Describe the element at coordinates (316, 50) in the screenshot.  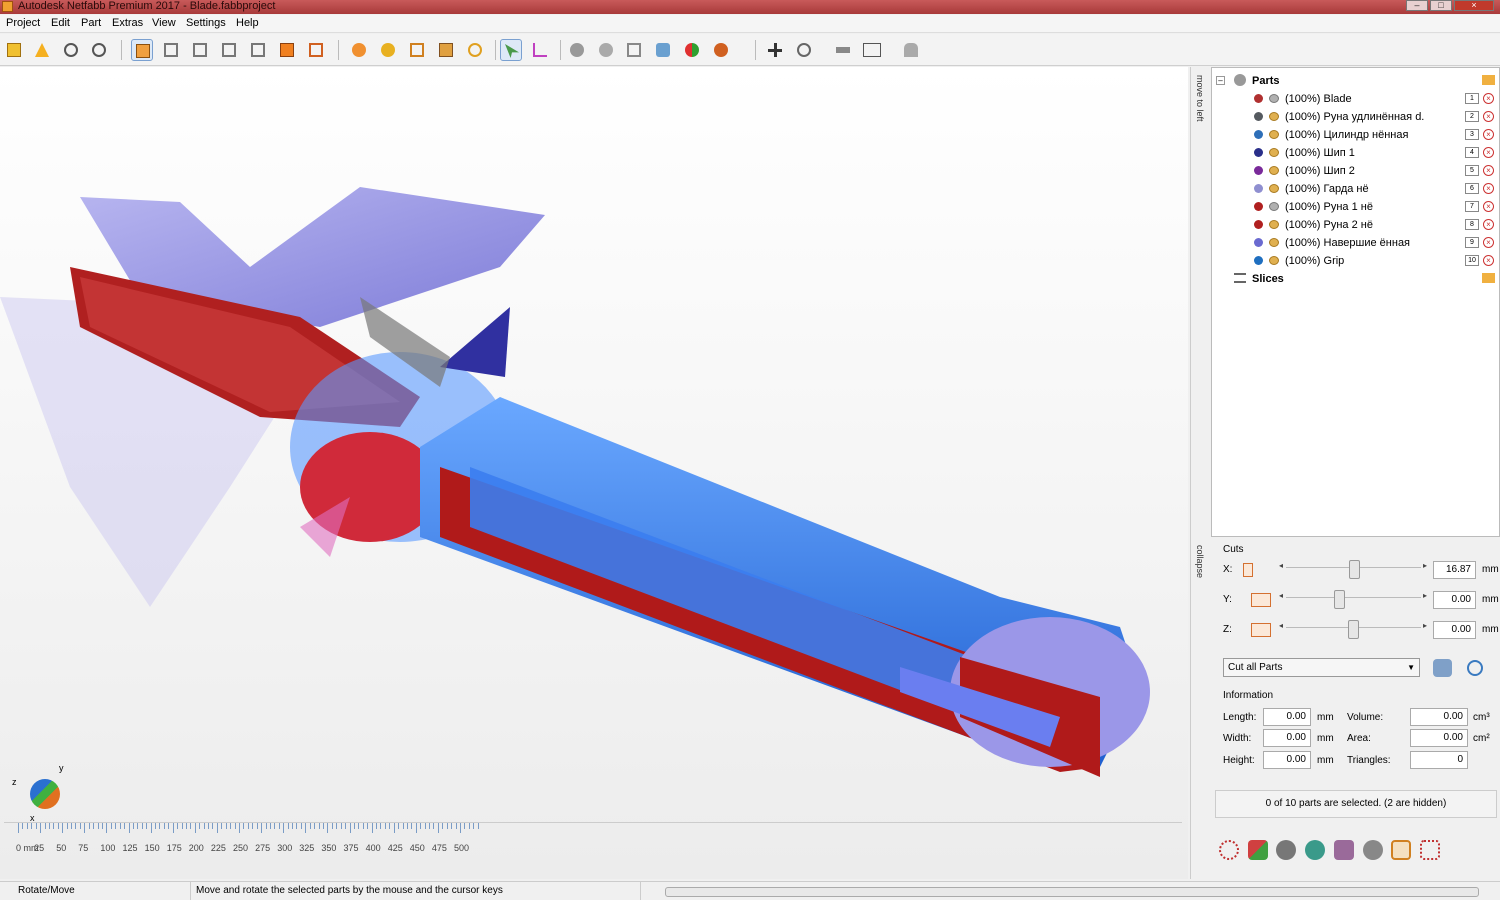
I see `view-bottom-button` at that location.